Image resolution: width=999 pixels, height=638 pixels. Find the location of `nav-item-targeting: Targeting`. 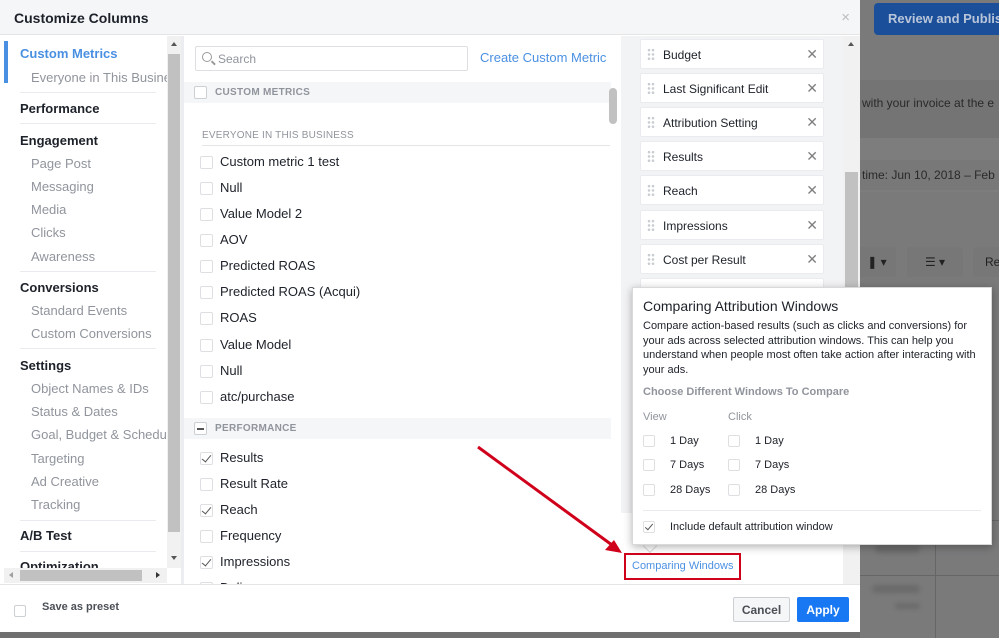

nav-item-targeting: Targeting is located at coordinates (57, 458).